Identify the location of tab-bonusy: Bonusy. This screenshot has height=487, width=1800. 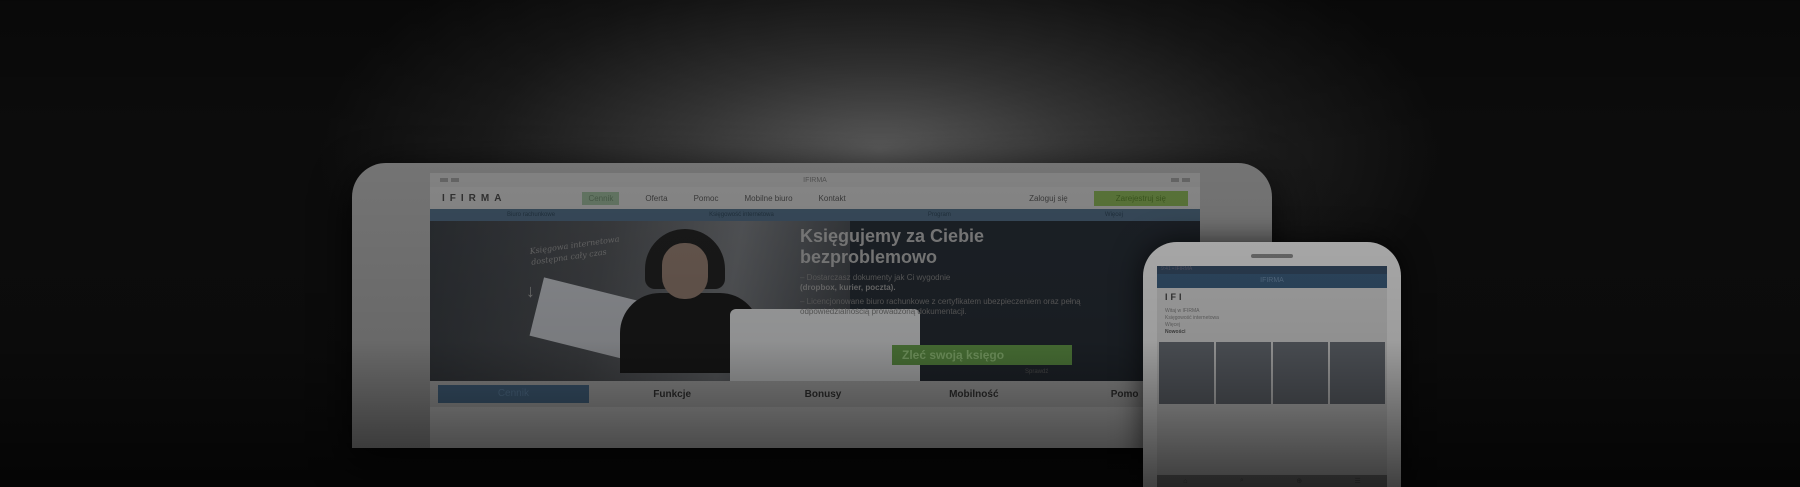
(823, 394).